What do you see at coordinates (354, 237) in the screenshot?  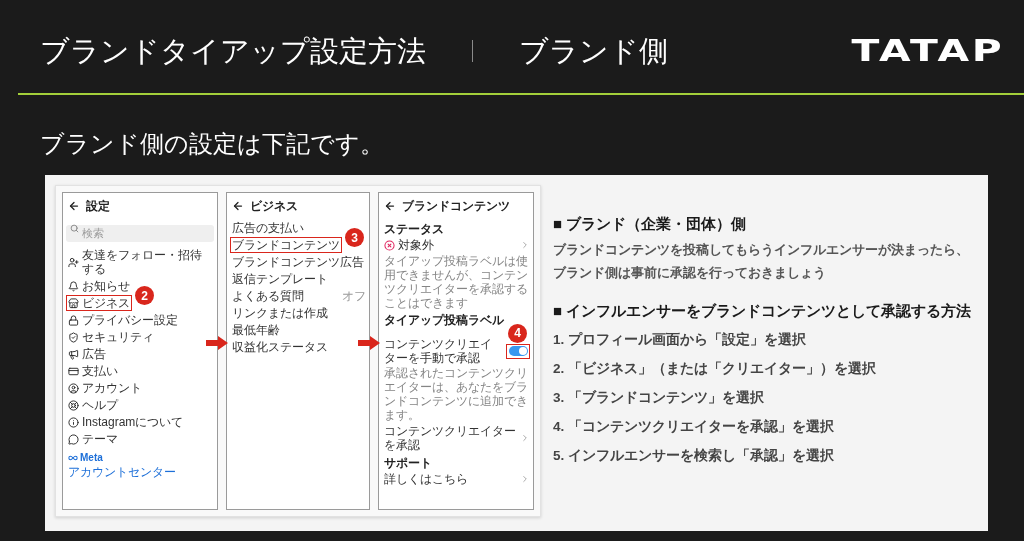 I see `step-number-badge: 3` at bounding box center [354, 237].